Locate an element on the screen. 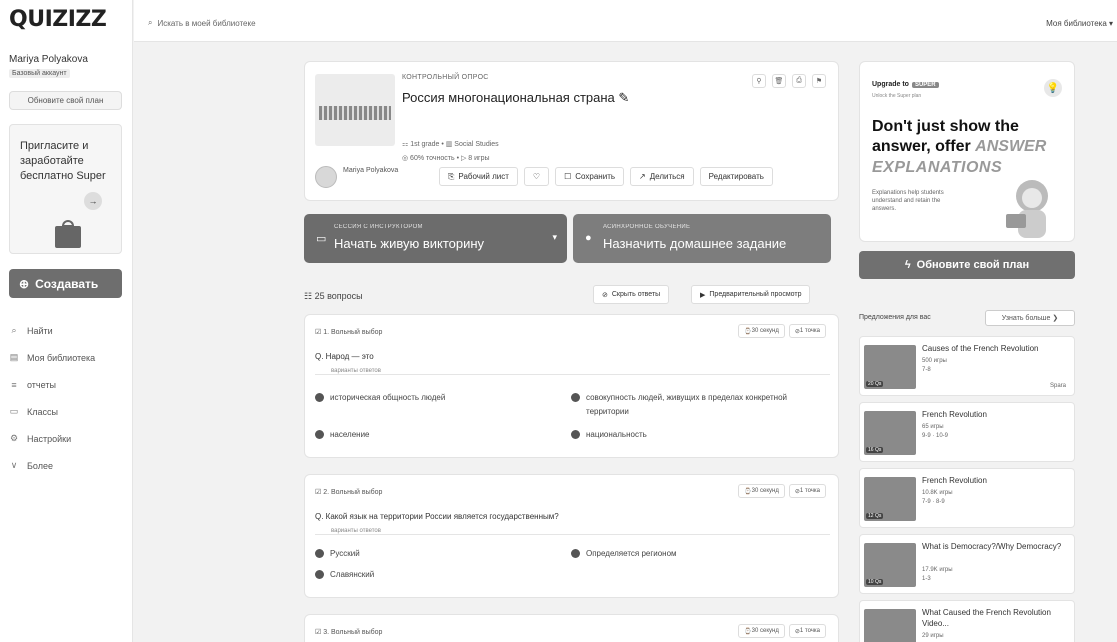 The image size is (1117, 642). invite-title: Пригласите и заработайте бесплатно Super is located at coordinates (63, 161).